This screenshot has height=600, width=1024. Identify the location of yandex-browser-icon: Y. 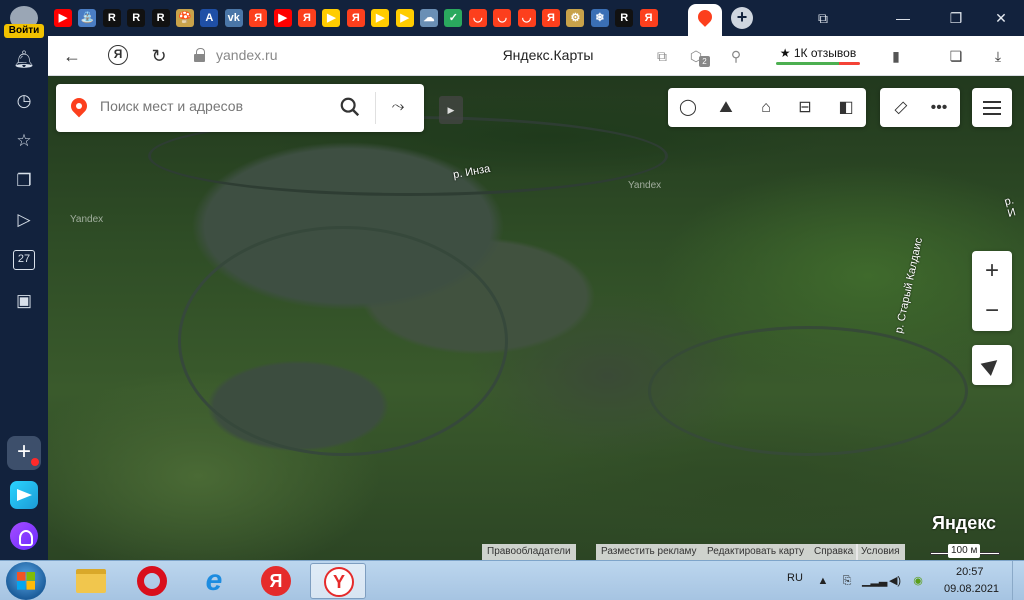
(339, 582).